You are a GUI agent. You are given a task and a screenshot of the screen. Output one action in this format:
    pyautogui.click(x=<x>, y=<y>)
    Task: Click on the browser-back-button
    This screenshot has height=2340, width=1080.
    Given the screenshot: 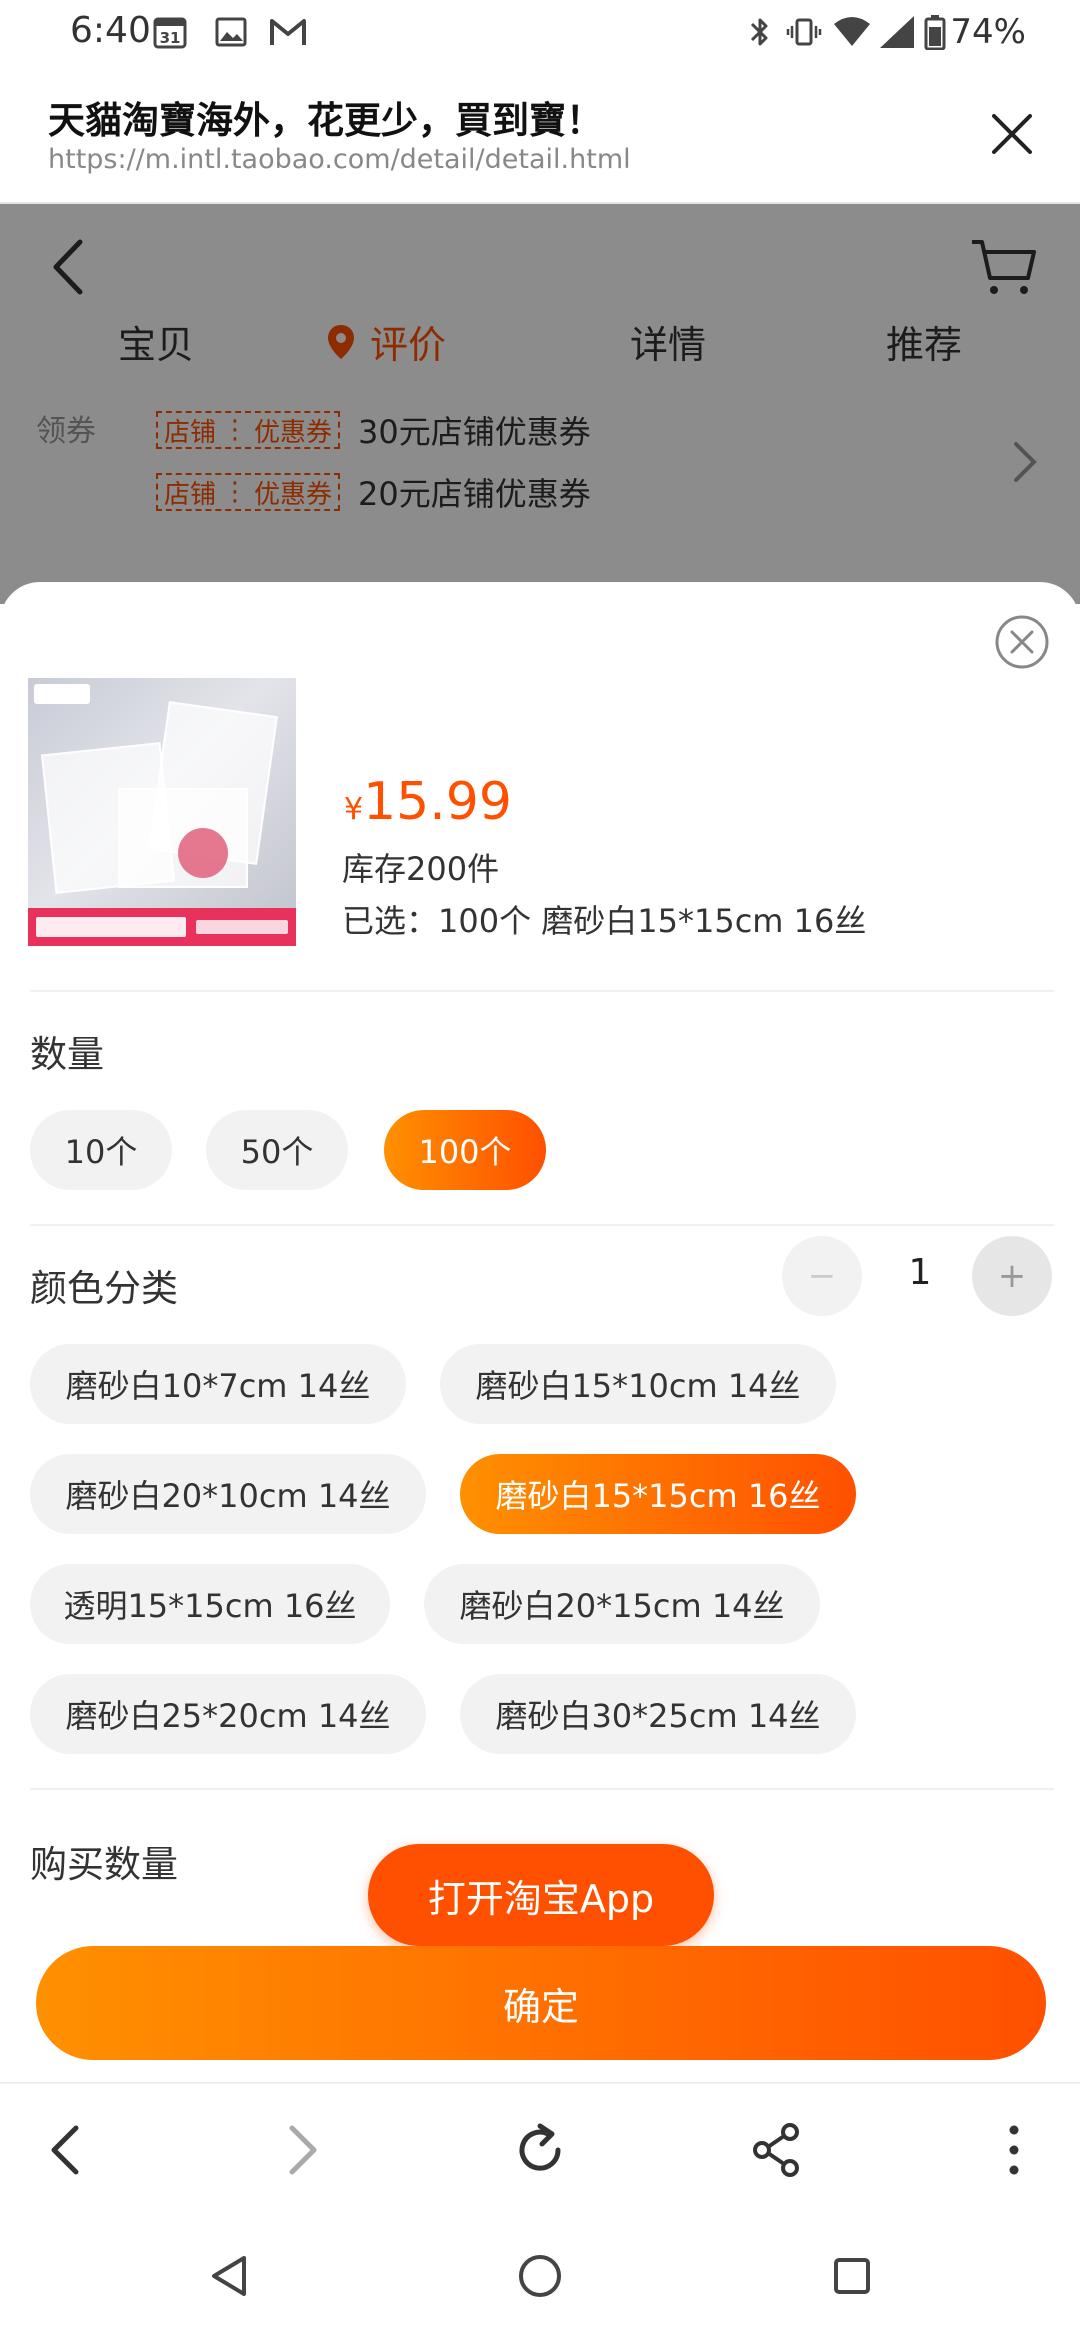 What is the action you would take?
    pyautogui.click(x=66, y=2150)
    